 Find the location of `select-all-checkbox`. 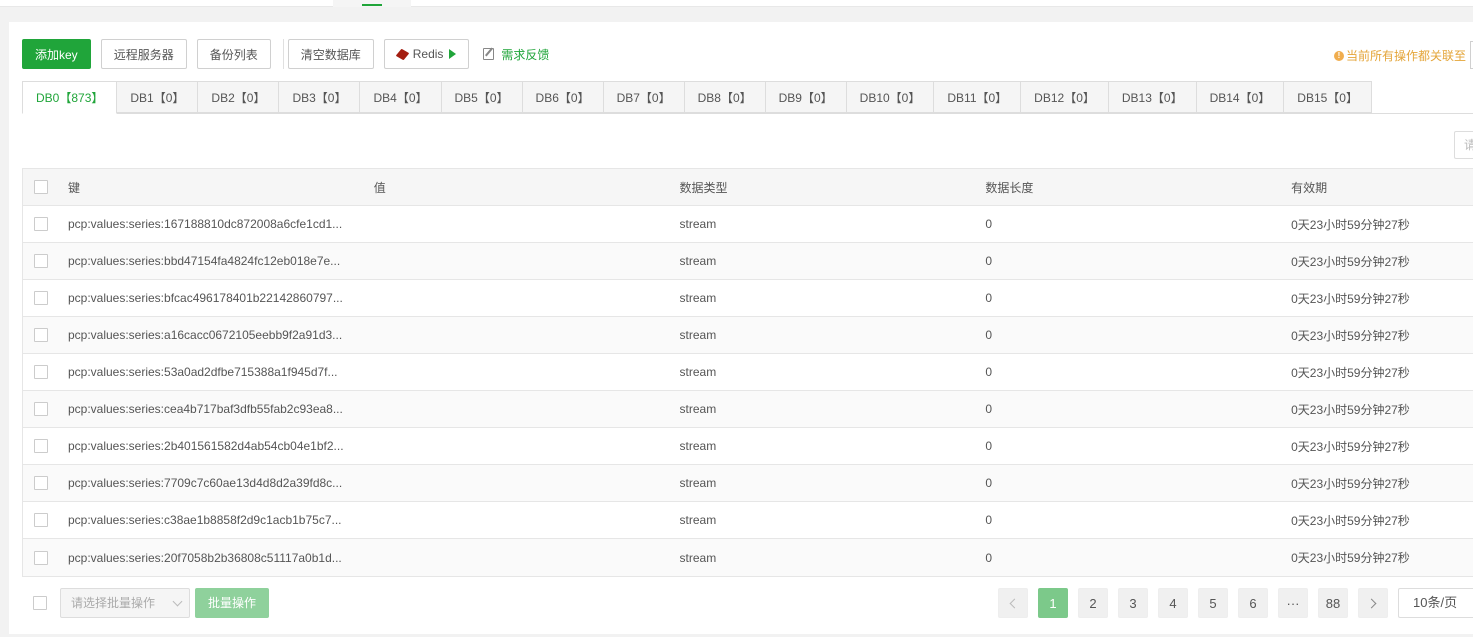

select-all-checkbox is located at coordinates (41, 187).